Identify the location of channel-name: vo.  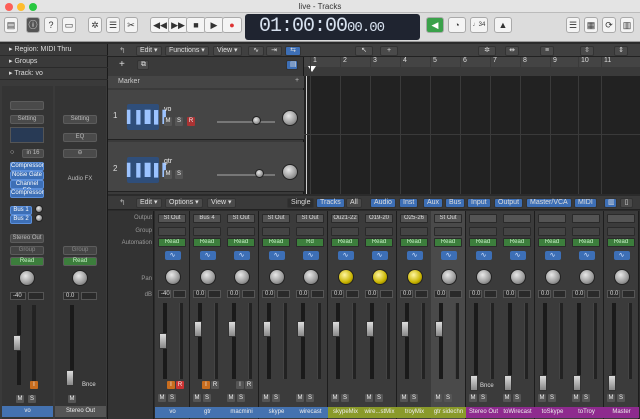
(172, 412).